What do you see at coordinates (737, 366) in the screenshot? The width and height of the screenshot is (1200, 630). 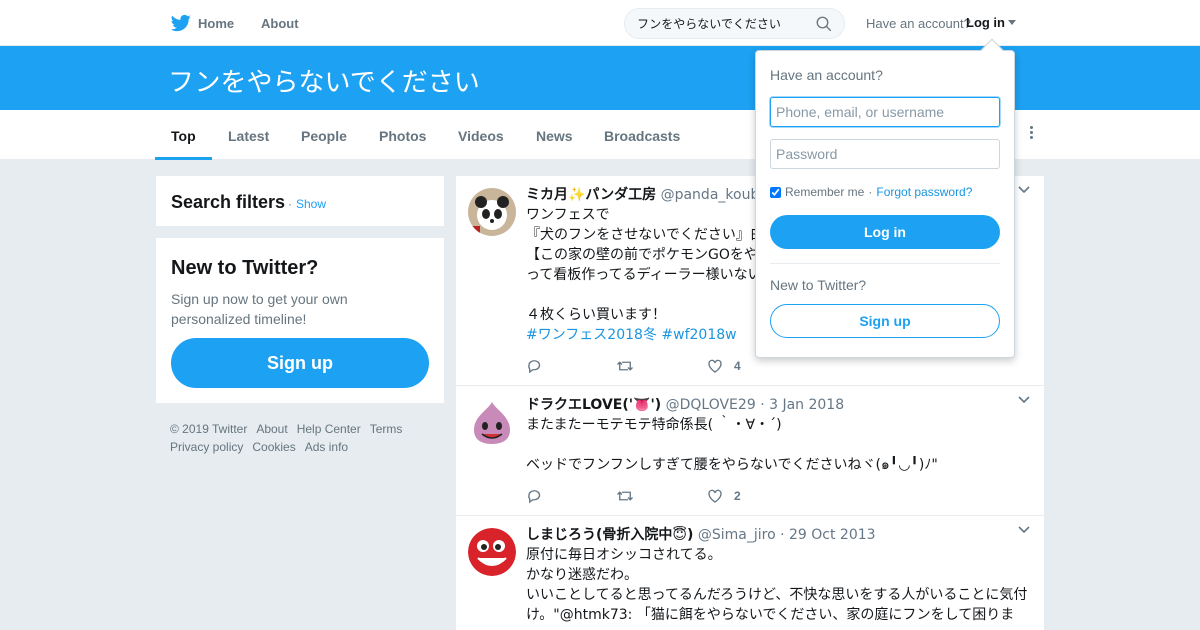 I see `like-count: 4` at bounding box center [737, 366].